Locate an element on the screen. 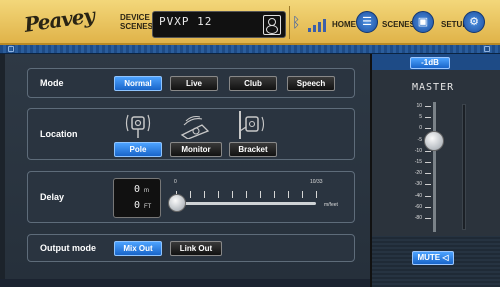 This screenshot has width=500, height=287. gear-icon: ⚙ is located at coordinates (474, 22).